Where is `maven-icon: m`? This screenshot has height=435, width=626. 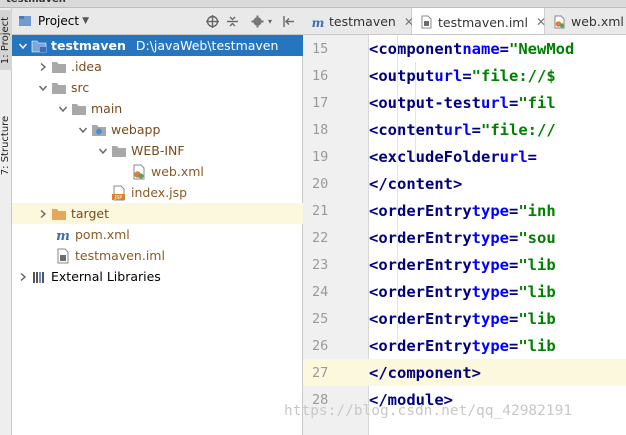 maven-icon: m is located at coordinates (63, 235).